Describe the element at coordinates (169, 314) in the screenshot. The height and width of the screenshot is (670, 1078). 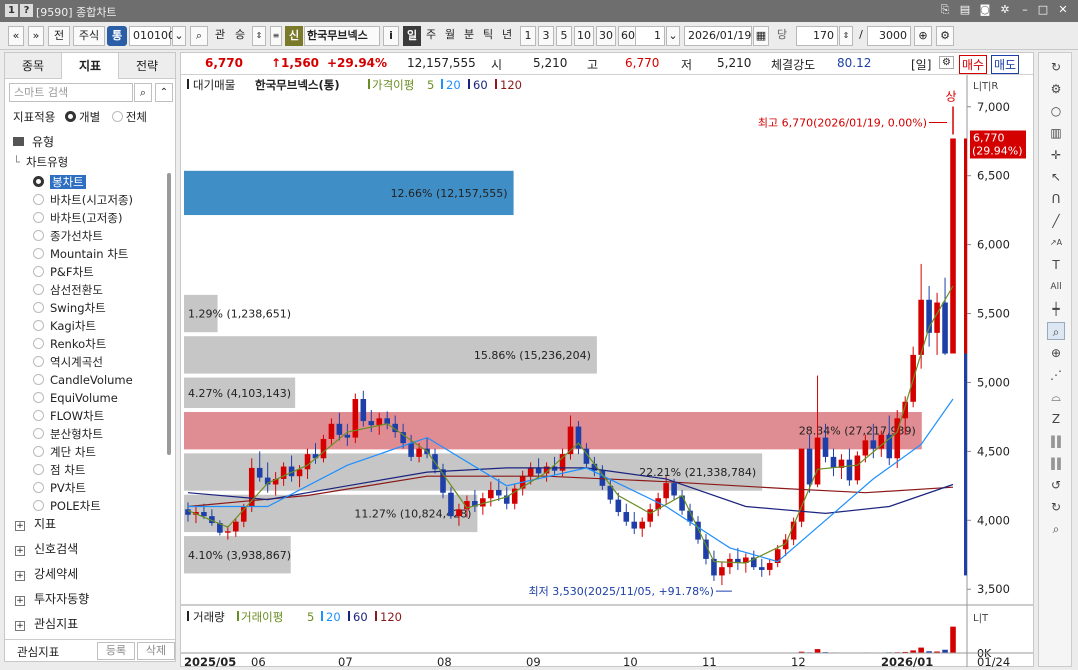
I see `list-scrollbar` at that location.